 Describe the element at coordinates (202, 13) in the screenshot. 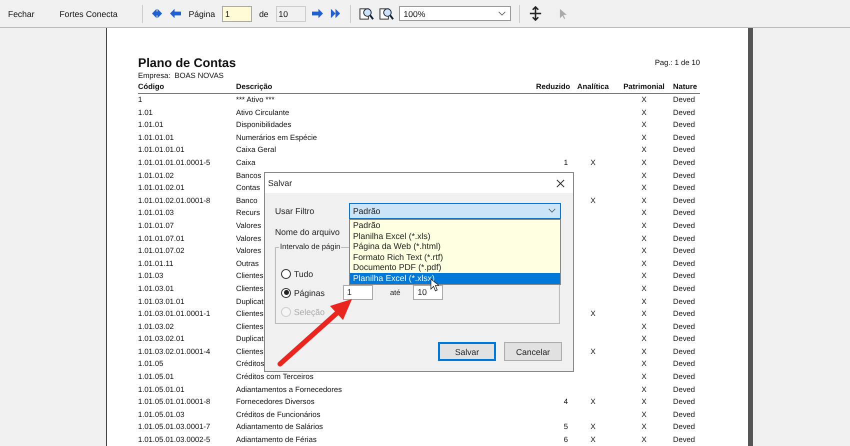

I see `page-label: Página` at that location.